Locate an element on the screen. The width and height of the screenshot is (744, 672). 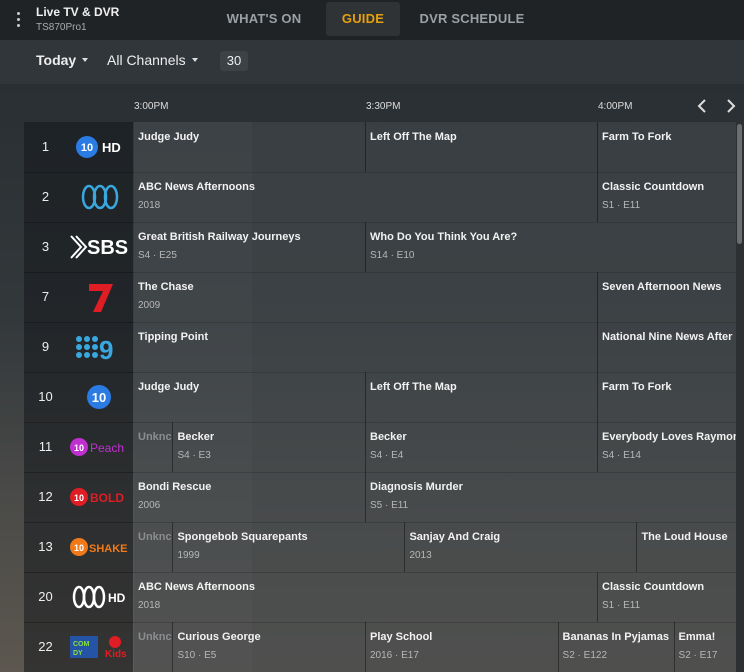
program-cell: National Nine News After is located at coordinates (667, 347).